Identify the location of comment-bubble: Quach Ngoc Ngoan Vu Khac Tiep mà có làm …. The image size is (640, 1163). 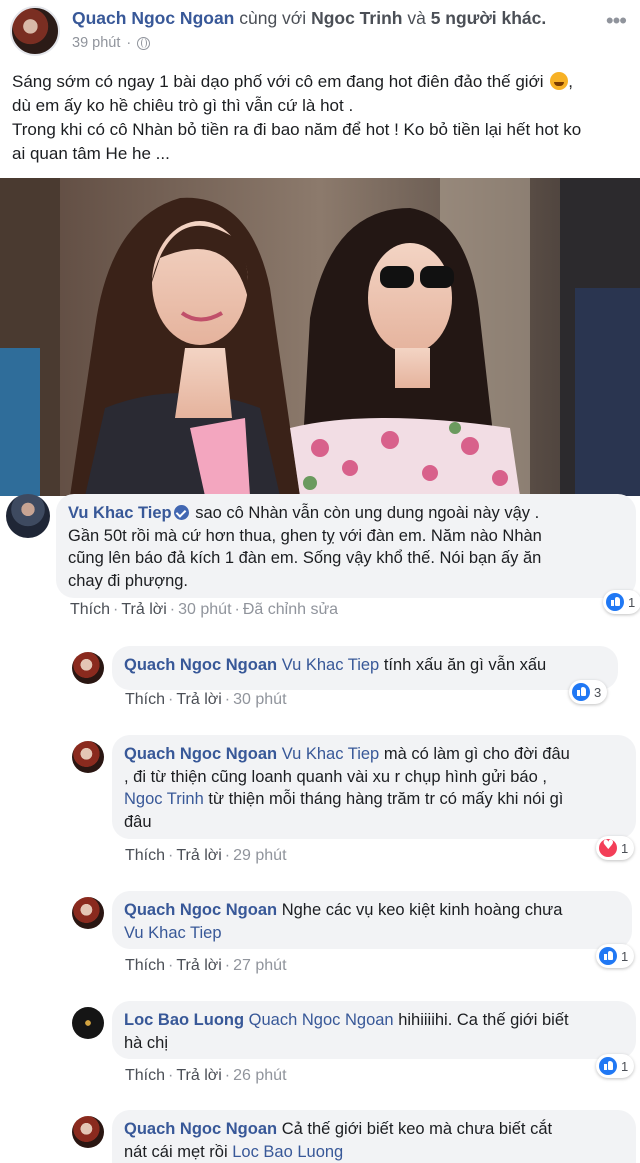
(374, 787).